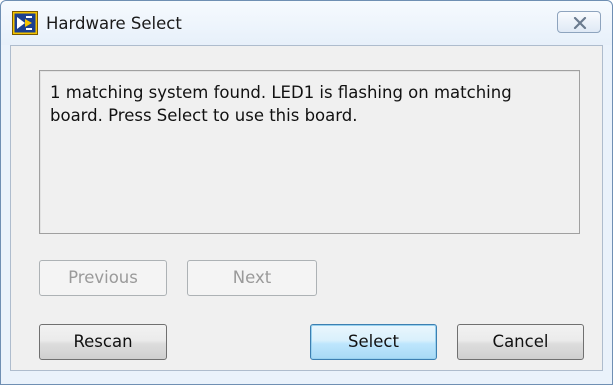  I want to click on rescan-button: Rescan, so click(103, 342).